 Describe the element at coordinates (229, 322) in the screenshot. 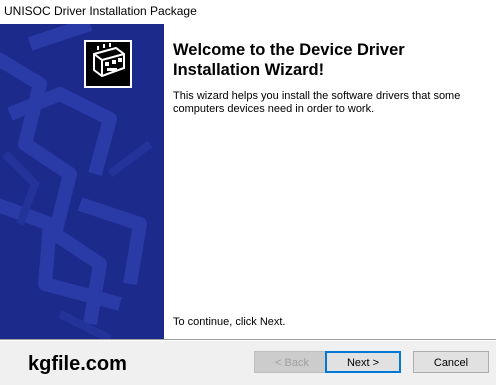

I see `continue-instruction: To continue, click Next.` at that location.